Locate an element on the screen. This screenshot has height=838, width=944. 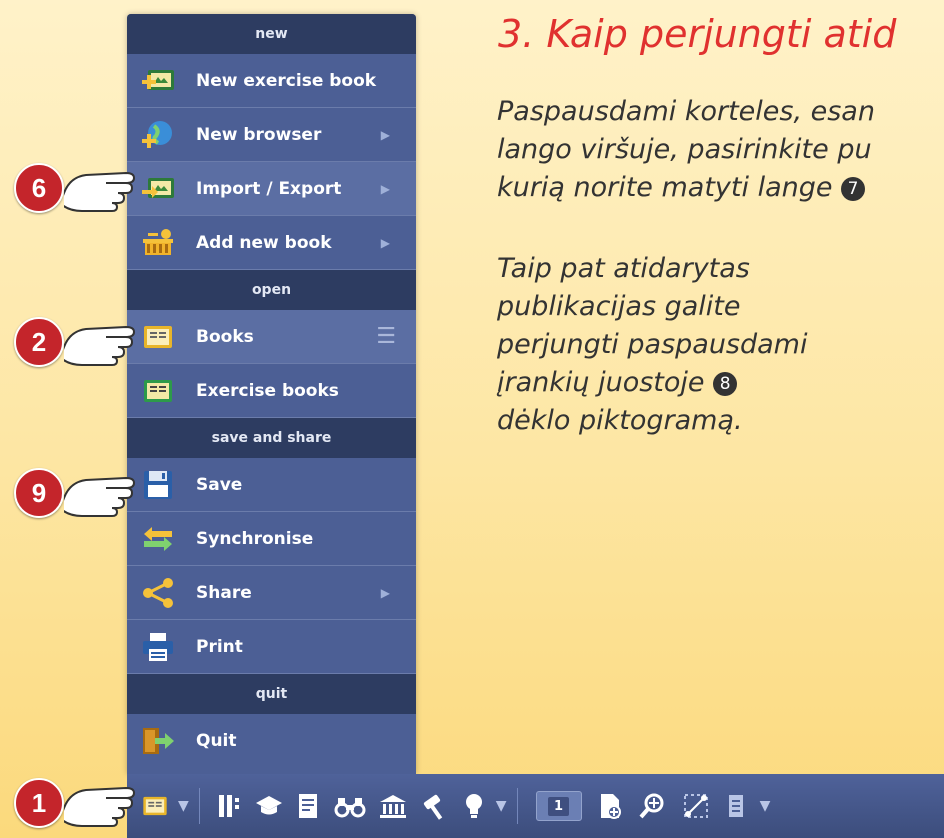
menu-item-label: Books is located at coordinates (225, 336).